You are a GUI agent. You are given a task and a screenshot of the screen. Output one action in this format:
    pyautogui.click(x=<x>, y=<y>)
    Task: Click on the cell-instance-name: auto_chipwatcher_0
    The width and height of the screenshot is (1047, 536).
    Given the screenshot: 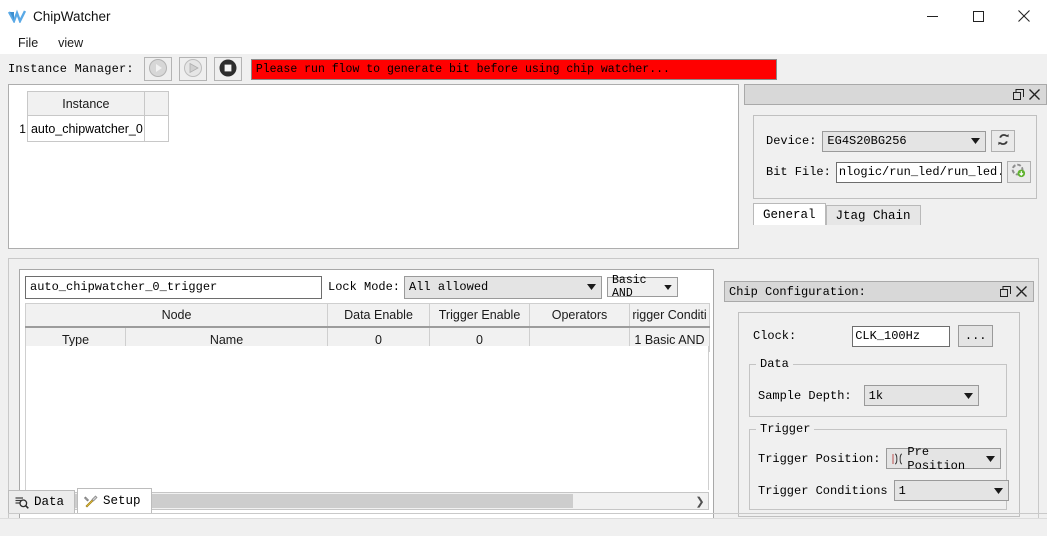 What is the action you would take?
    pyautogui.click(x=85, y=128)
    